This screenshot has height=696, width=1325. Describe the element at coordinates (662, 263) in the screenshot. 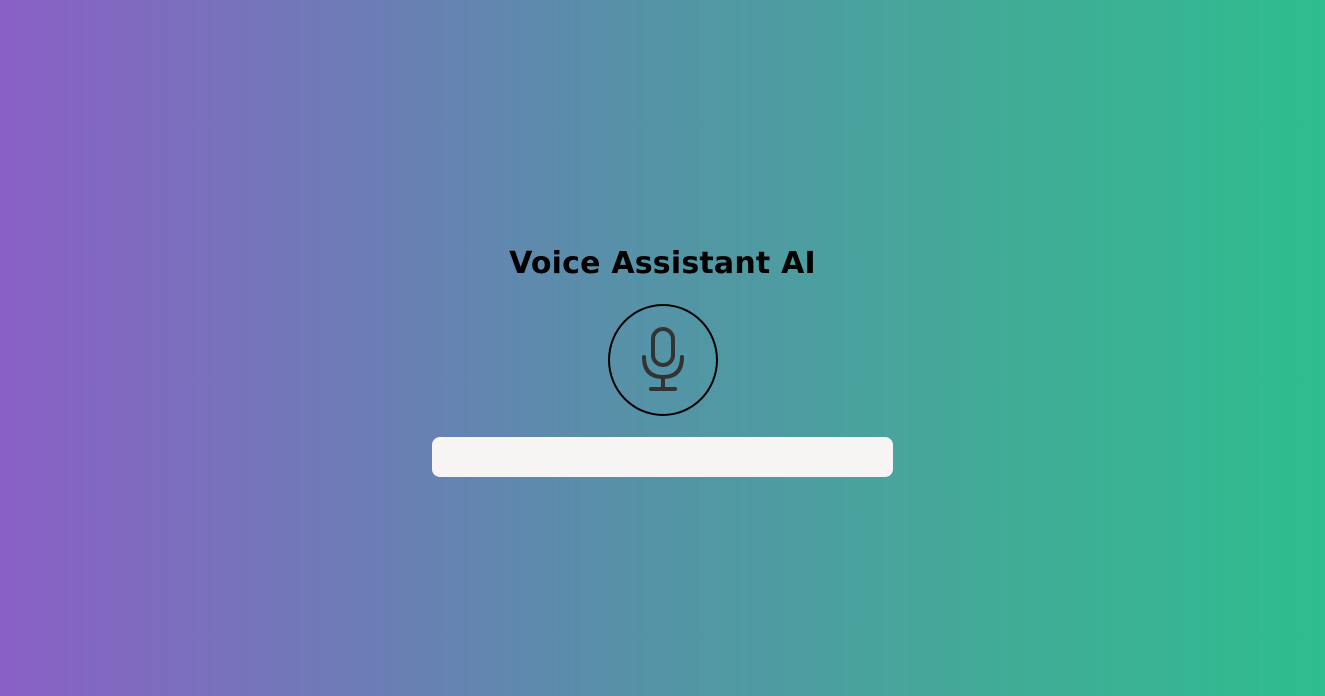

I see `page-title: Voice Assistant AI` at that location.